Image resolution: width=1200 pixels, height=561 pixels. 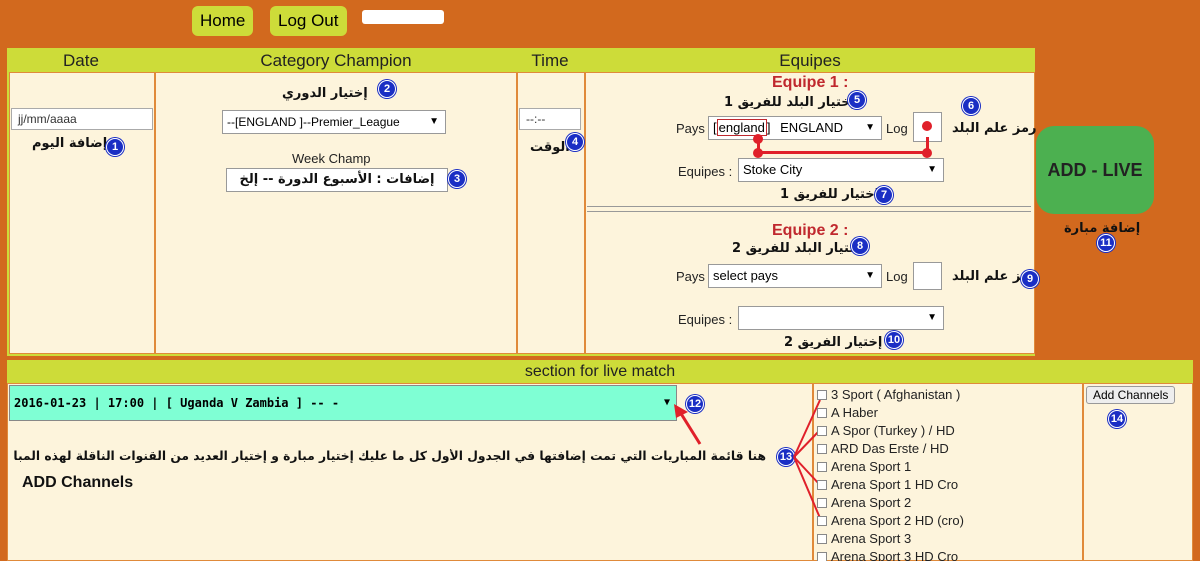 I want to click on team1-title: Equipe 1 :, so click(x=810, y=82).